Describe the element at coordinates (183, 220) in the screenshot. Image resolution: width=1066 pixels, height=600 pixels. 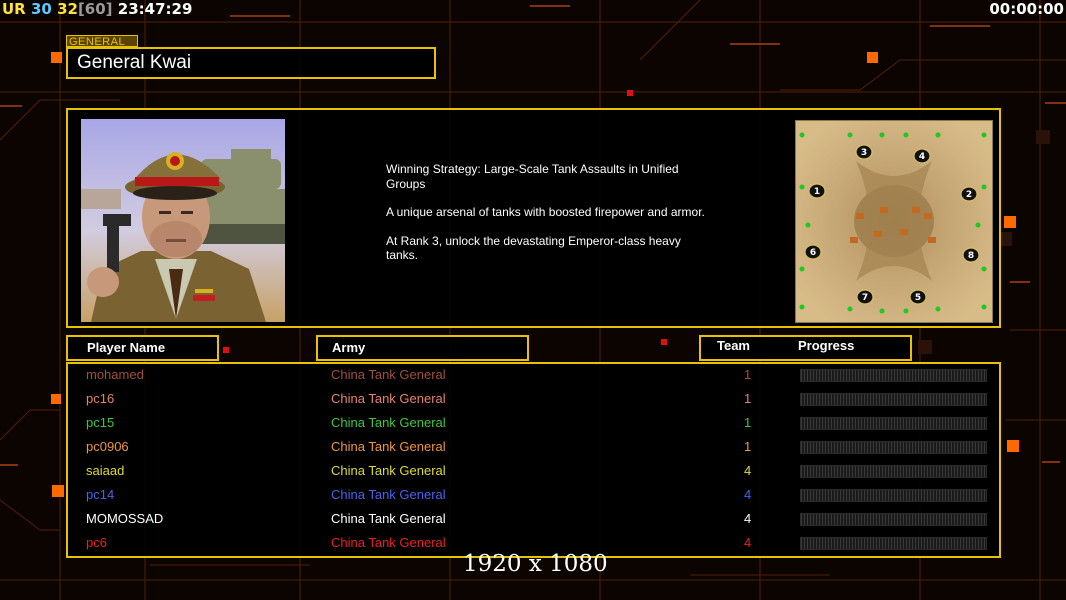
I see `general-portrait` at that location.